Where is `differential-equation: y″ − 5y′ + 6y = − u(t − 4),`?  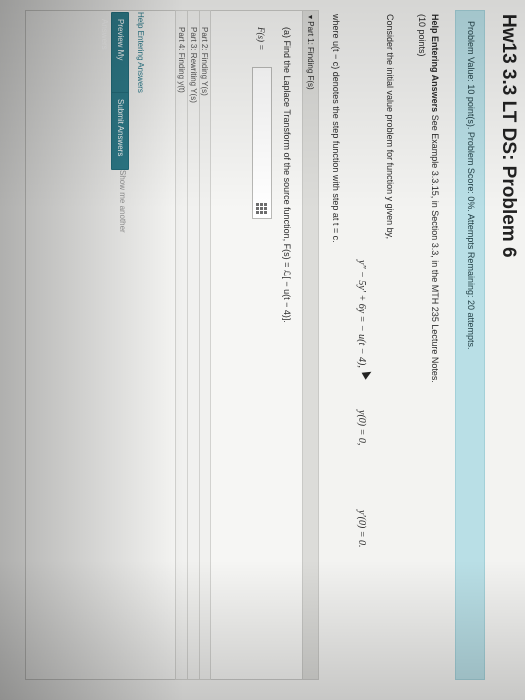 differential-equation: y″ − 5y′ + 6y = − u(t − 4), is located at coordinates (361, 321).